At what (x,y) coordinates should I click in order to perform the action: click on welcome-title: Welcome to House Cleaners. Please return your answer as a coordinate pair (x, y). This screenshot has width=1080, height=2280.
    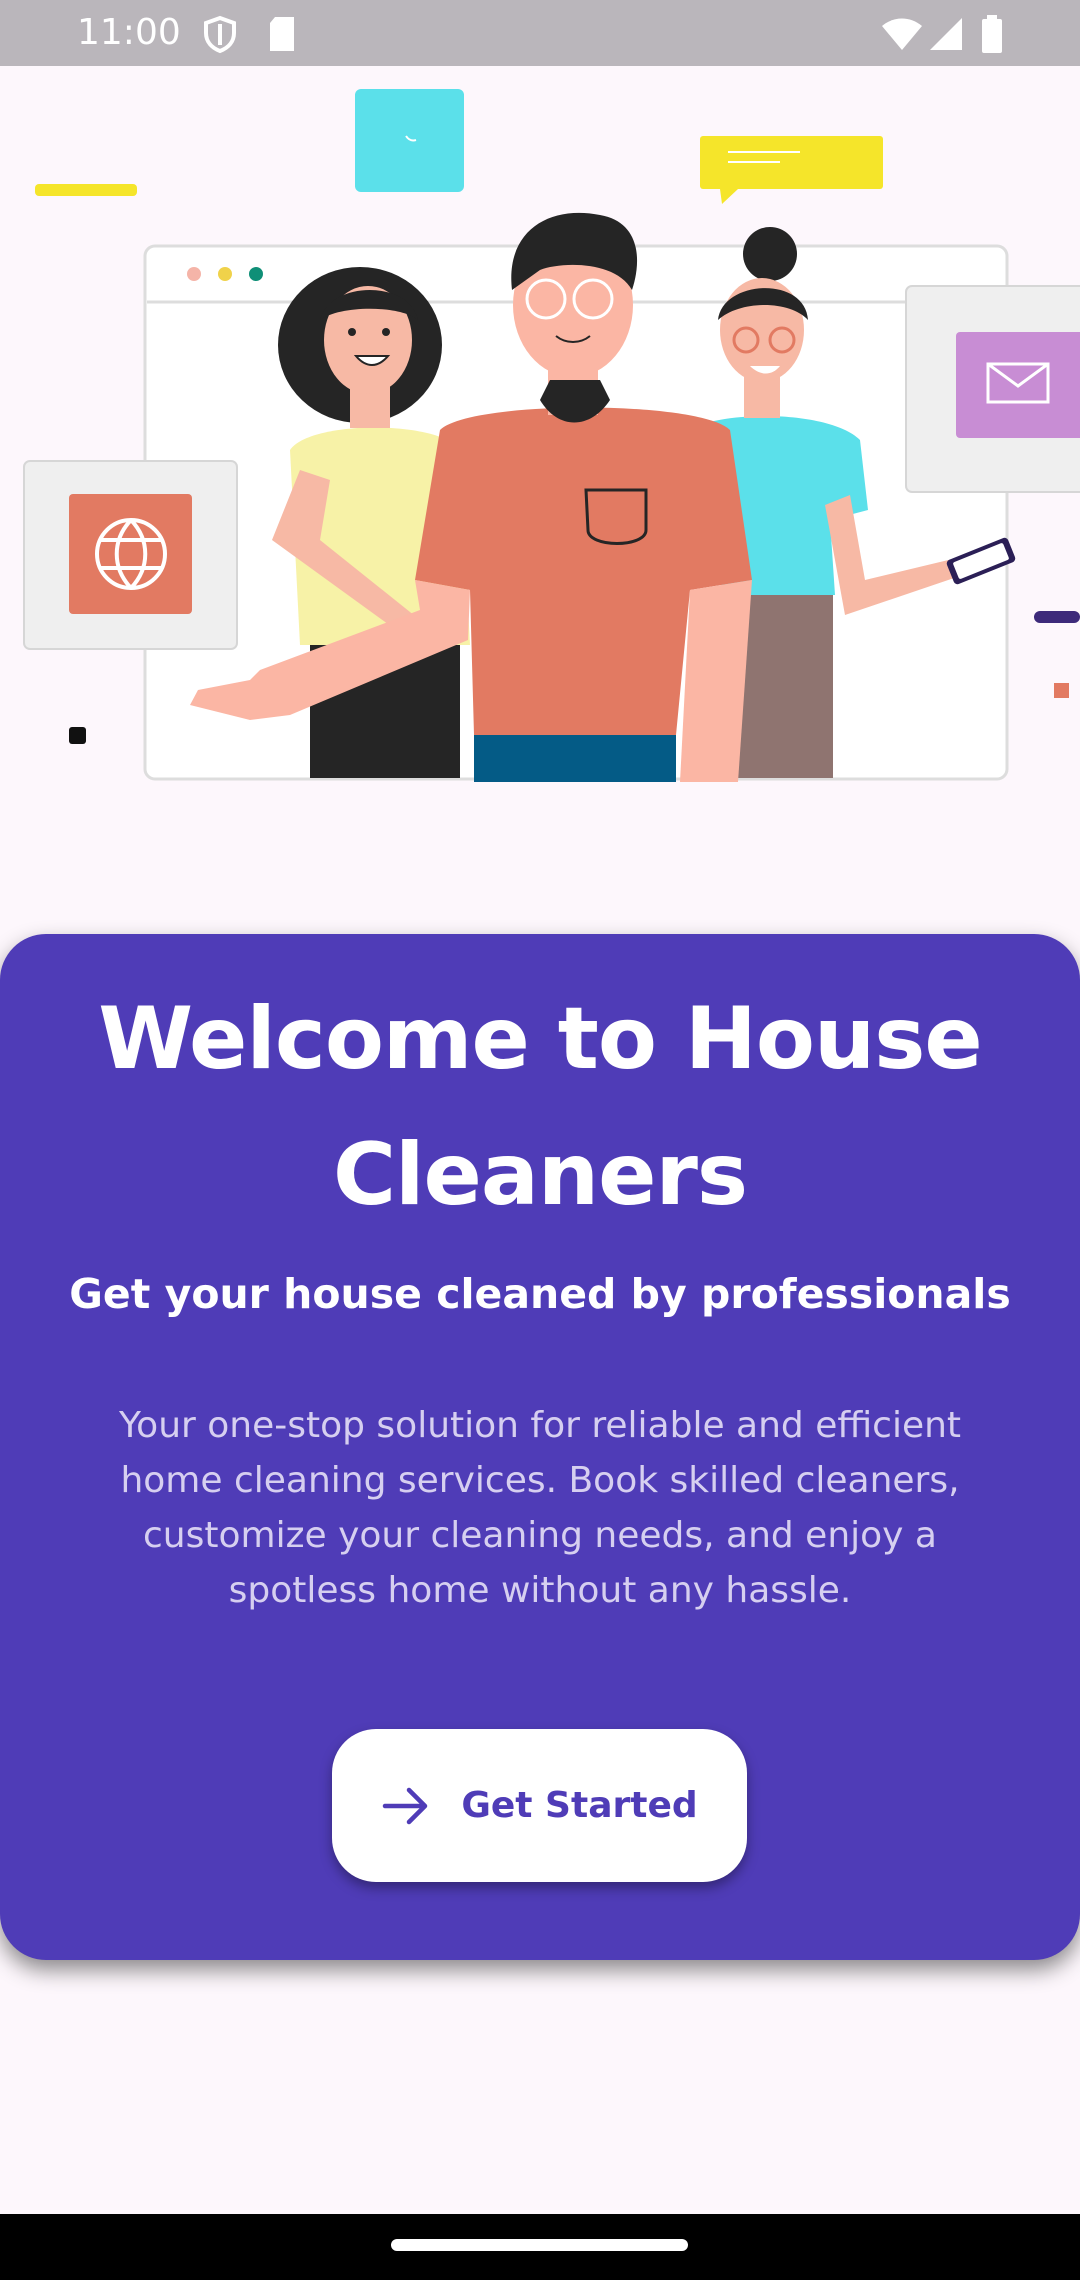
    Looking at the image, I should click on (540, 1107).